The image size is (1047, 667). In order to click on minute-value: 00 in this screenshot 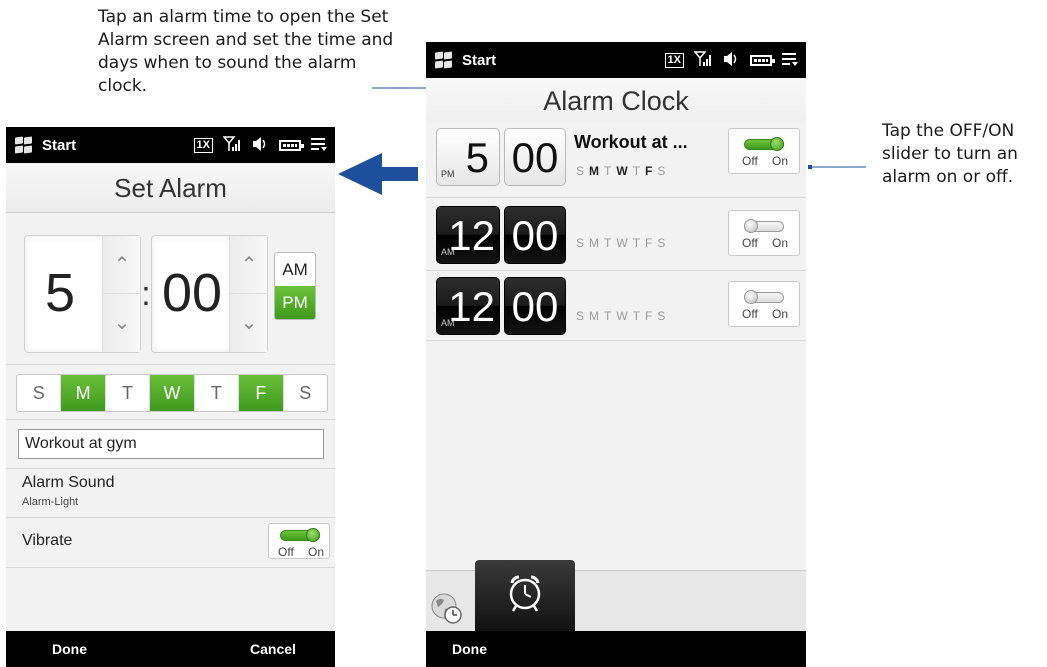, I will do `click(192, 293)`.